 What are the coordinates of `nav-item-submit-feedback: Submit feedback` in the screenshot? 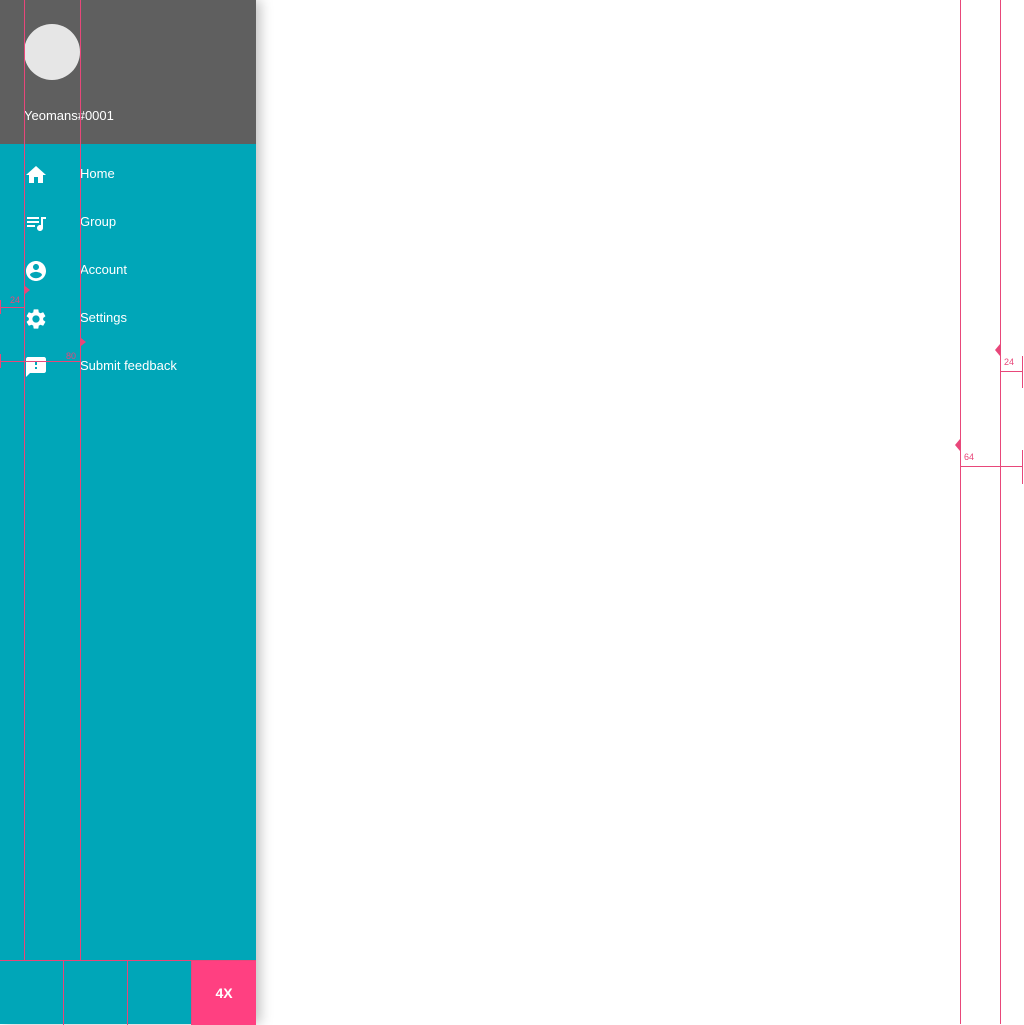 It's located at (128, 367).